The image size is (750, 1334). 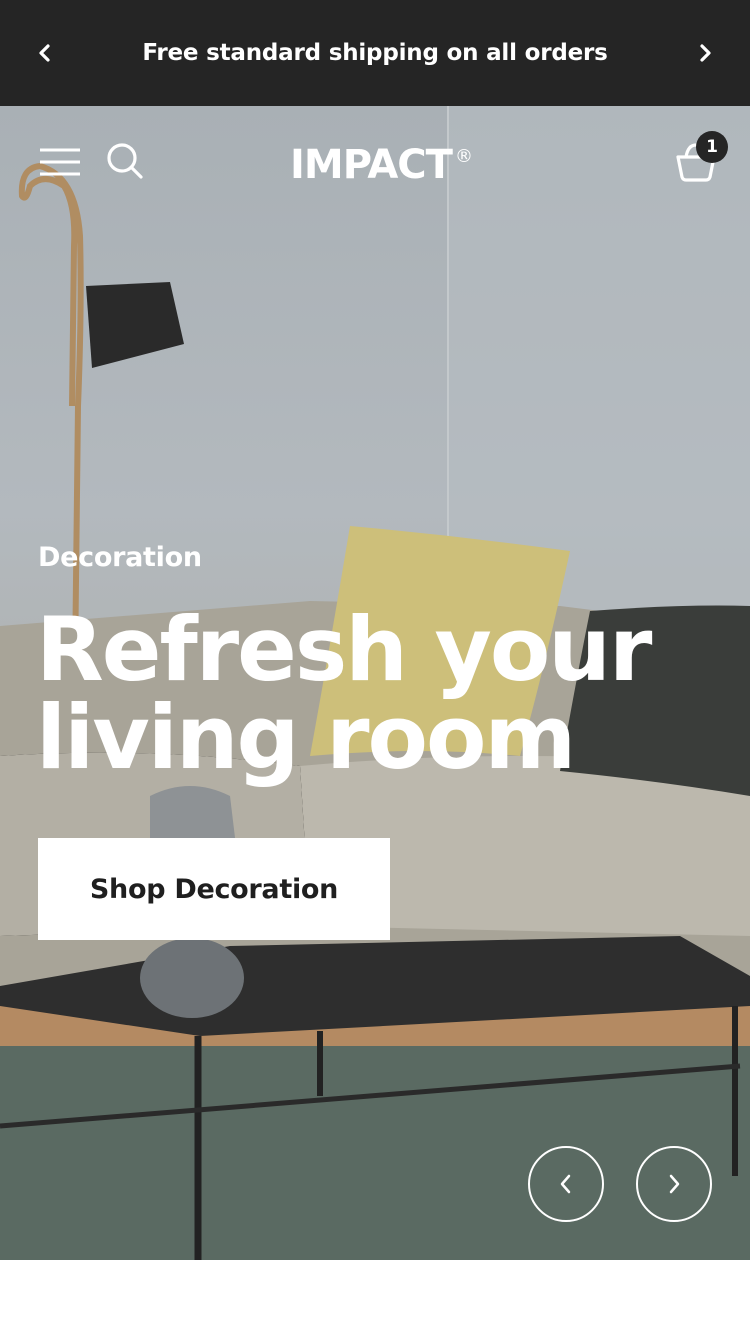 What do you see at coordinates (120, 557) in the screenshot?
I see `hero-kicker: Decoration` at bounding box center [120, 557].